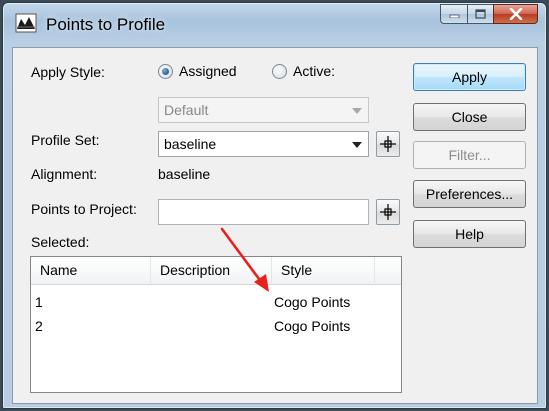 The width and height of the screenshot is (549, 411). What do you see at coordinates (314, 71) in the screenshot?
I see `radio-active-label: Active:` at bounding box center [314, 71].